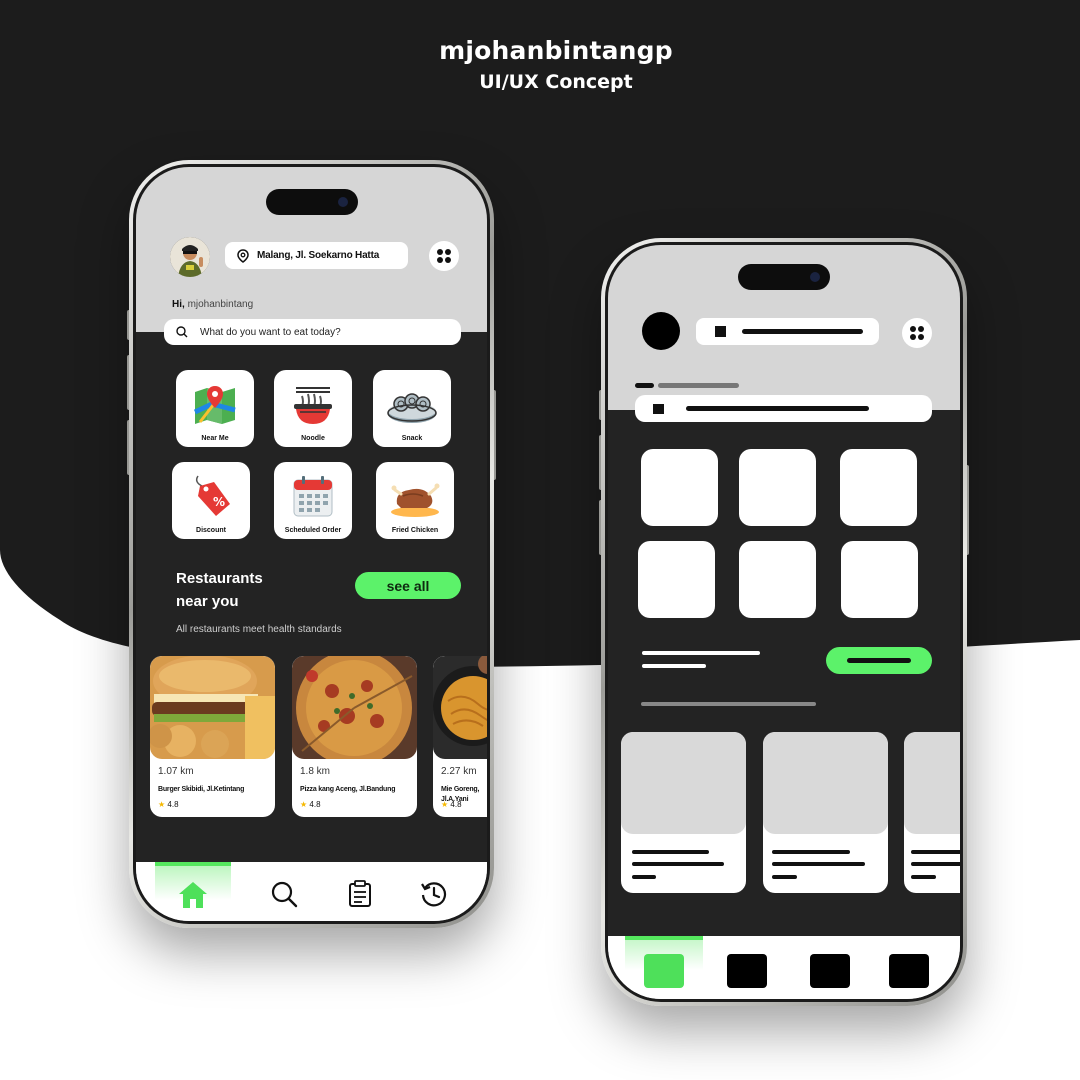  I want to click on burger-image, so click(212, 707).